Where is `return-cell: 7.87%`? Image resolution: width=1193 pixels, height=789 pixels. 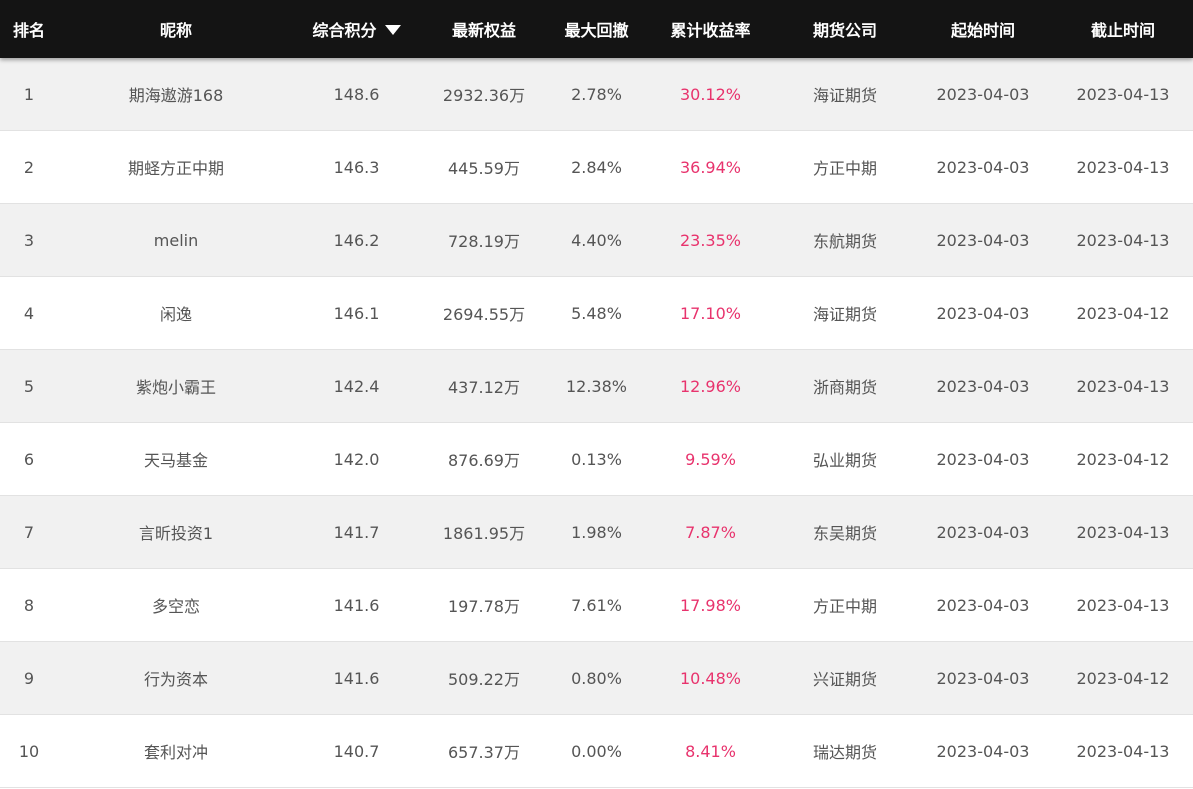 return-cell: 7.87% is located at coordinates (710, 532).